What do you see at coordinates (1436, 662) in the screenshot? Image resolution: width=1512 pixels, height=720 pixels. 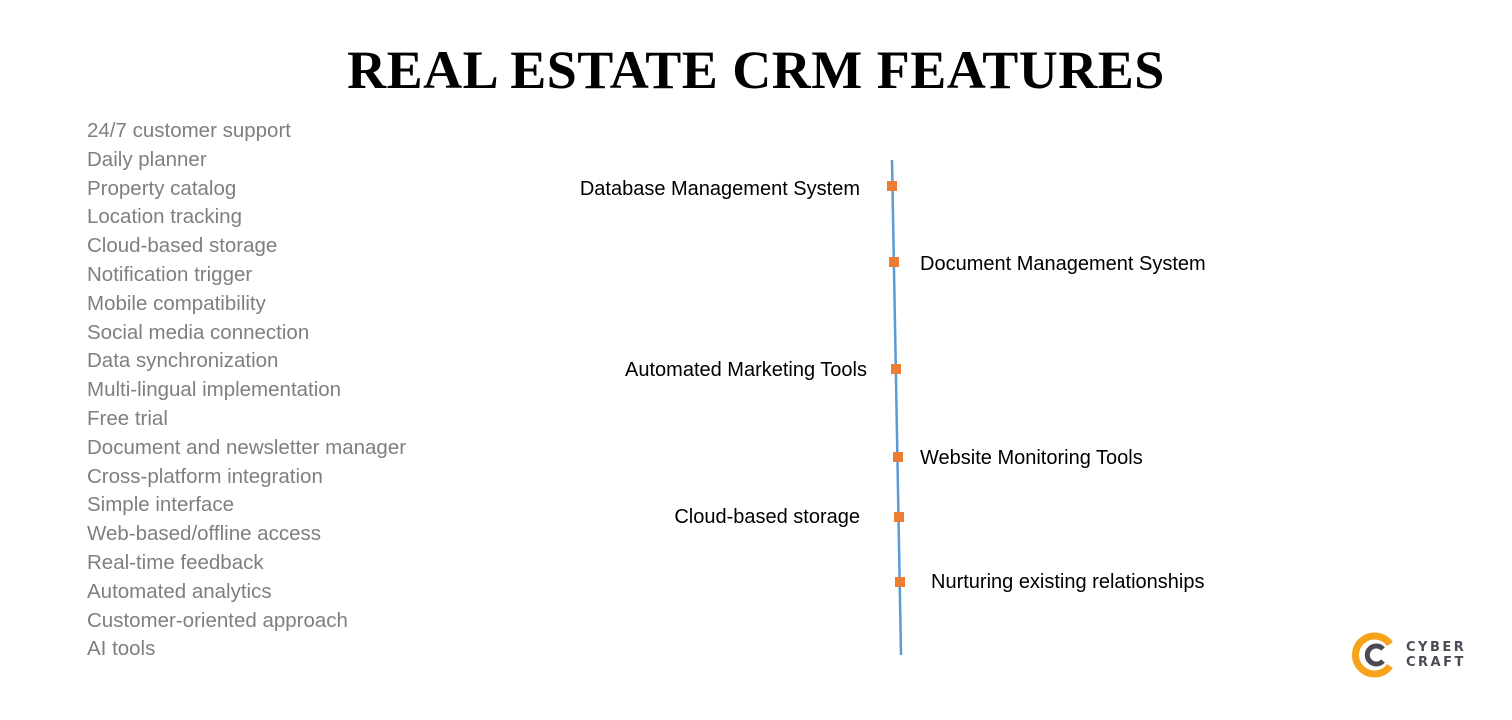 I see `logo-line2: CRAFT` at bounding box center [1436, 662].